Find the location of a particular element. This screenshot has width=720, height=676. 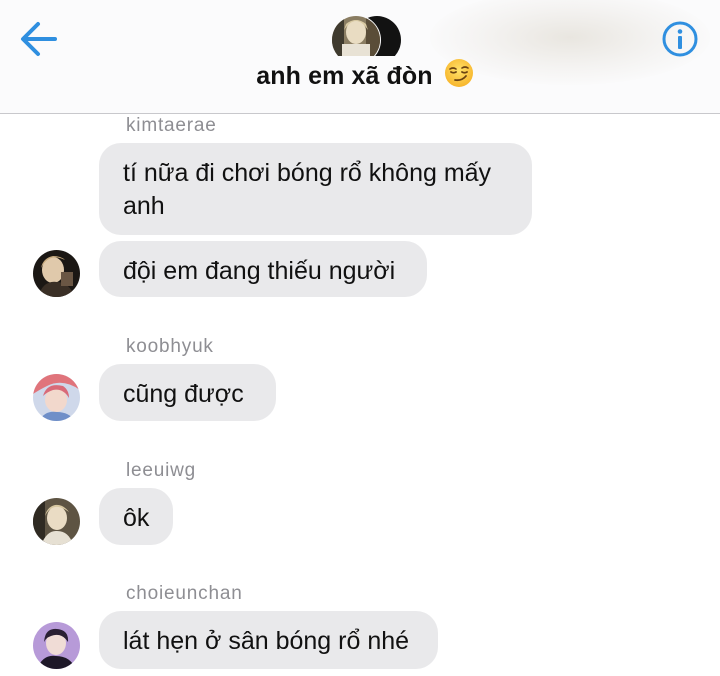

smirking-face-emoji is located at coordinates (458, 73).